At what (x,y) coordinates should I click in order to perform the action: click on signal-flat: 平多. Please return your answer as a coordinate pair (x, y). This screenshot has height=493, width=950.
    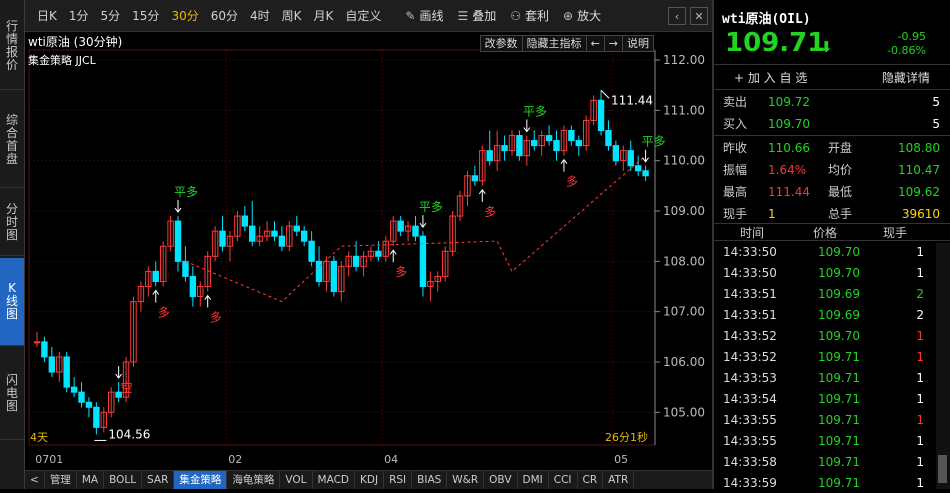
    Looking at the image, I should click on (186, 192).